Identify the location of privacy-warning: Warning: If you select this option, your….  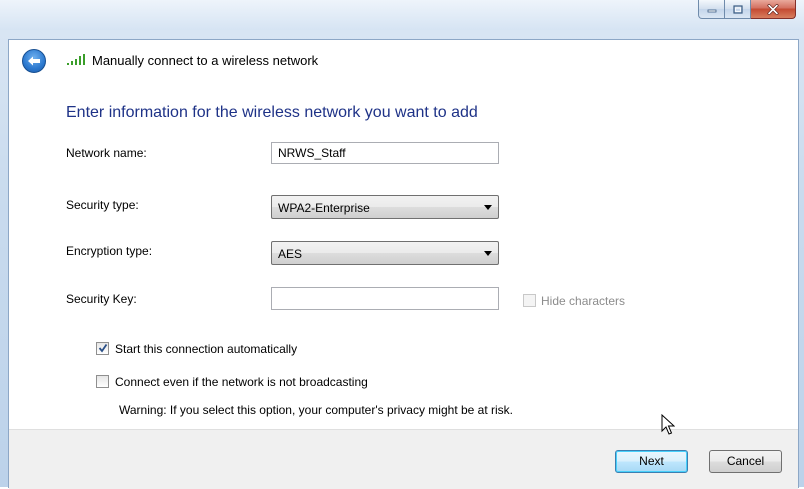
(316, 410).